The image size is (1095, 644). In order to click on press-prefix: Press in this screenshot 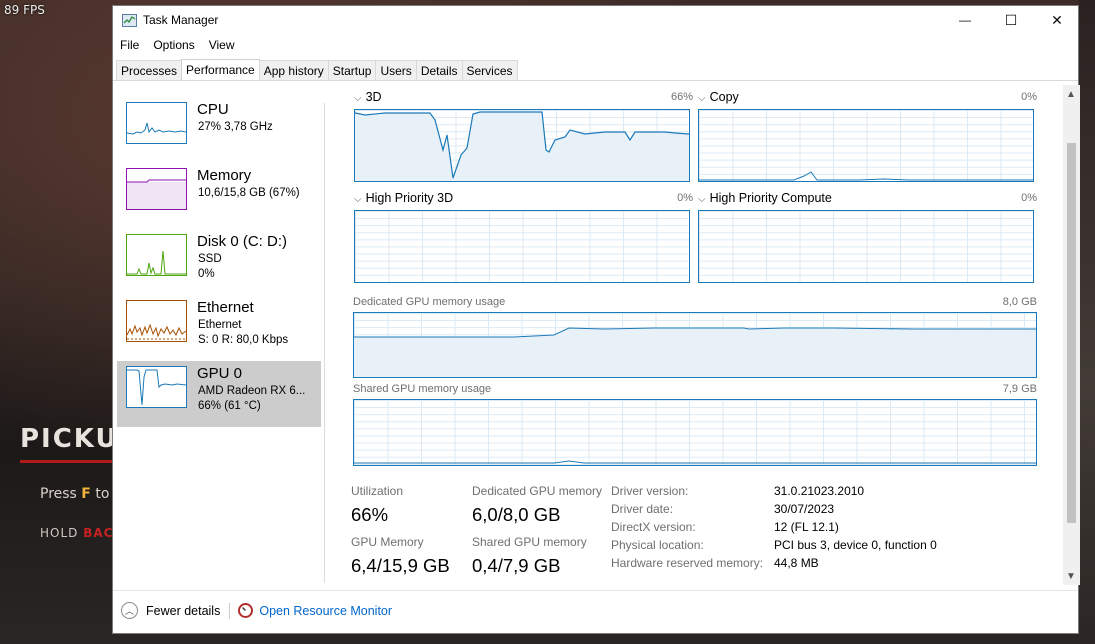, I will do `click(61, 494)`.